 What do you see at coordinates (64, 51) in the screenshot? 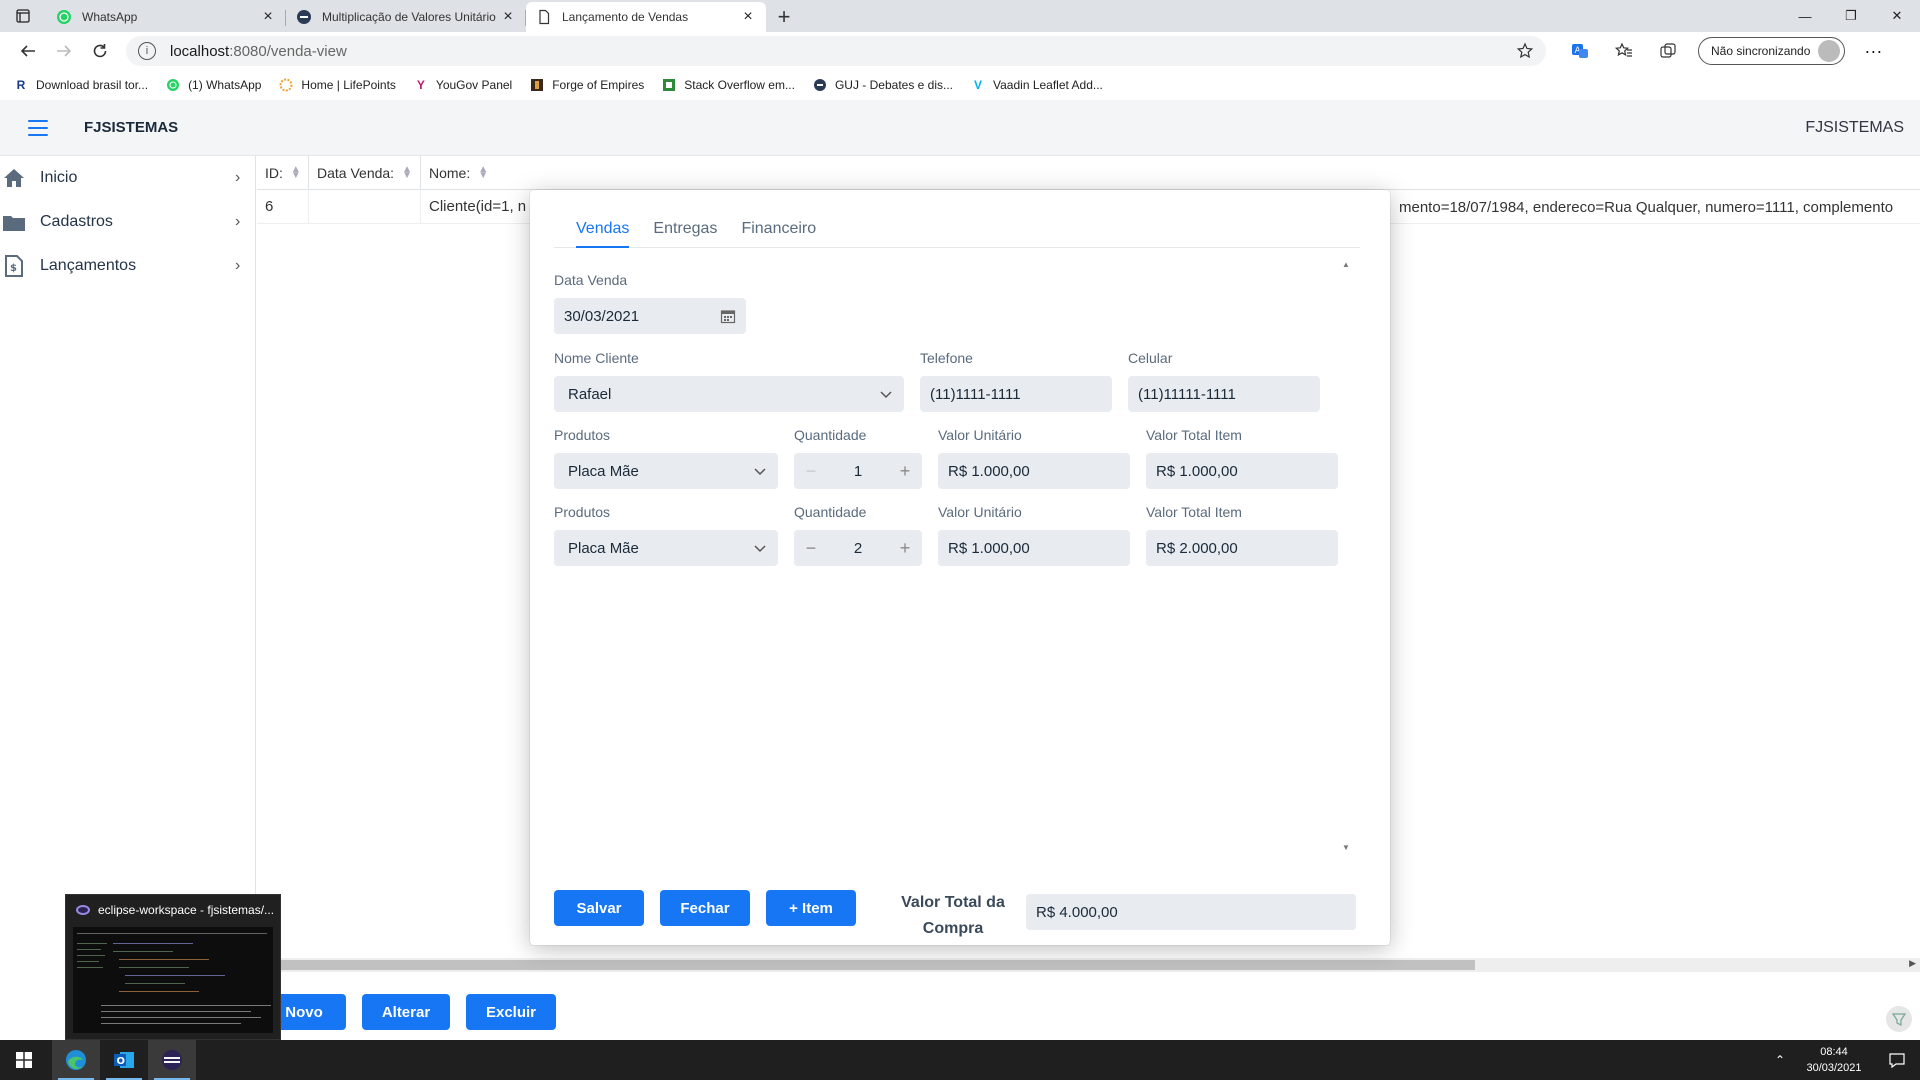
I see `forward-icon` at bounding box center [64, 51].